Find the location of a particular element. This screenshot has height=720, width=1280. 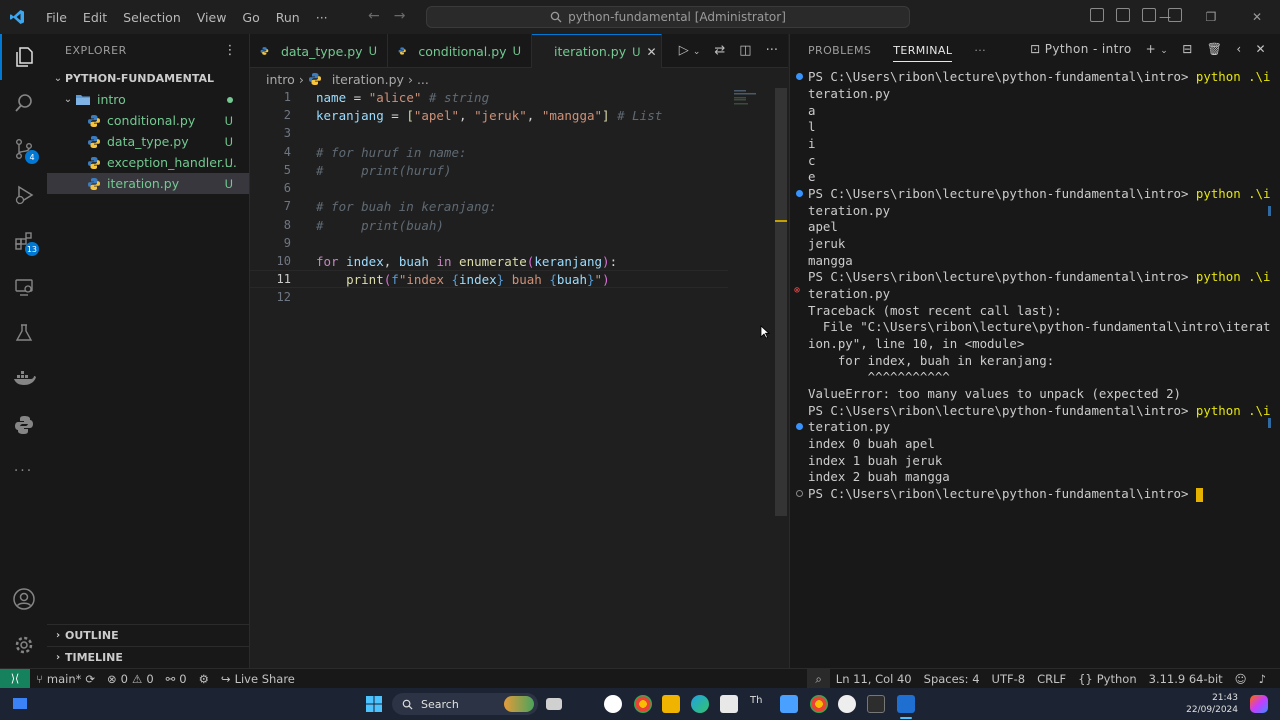

forward-arrow-icon: → is located at coordinates (400, 16).